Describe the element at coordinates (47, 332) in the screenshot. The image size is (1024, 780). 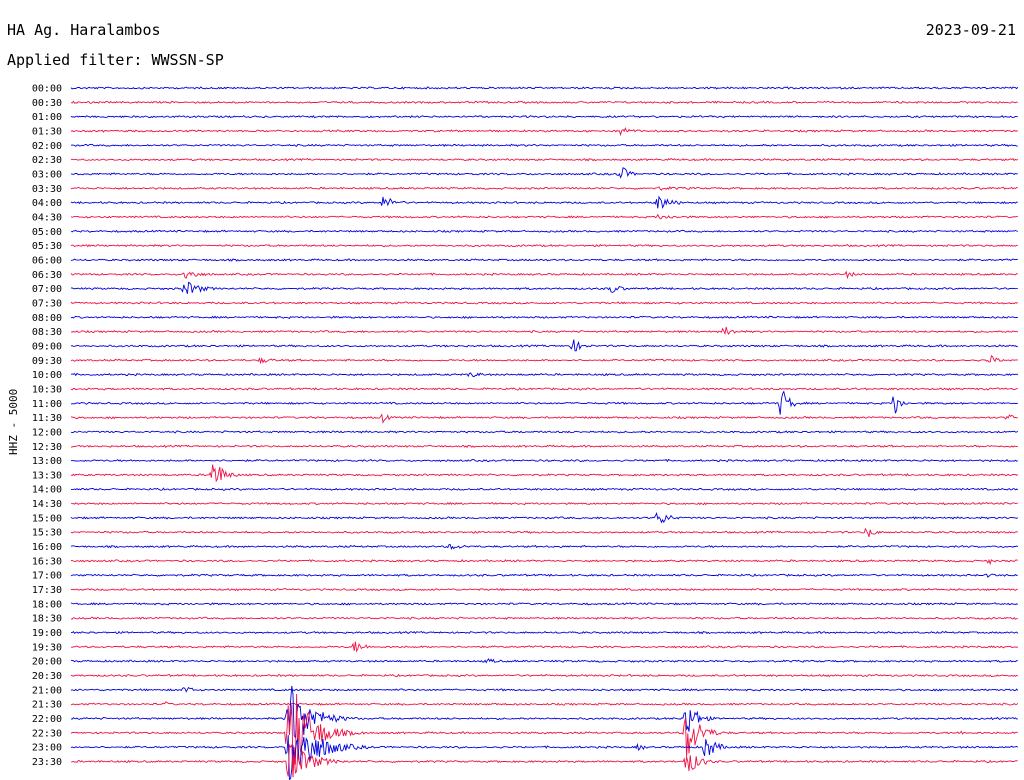
I see `time-label: 08:30` at that location.